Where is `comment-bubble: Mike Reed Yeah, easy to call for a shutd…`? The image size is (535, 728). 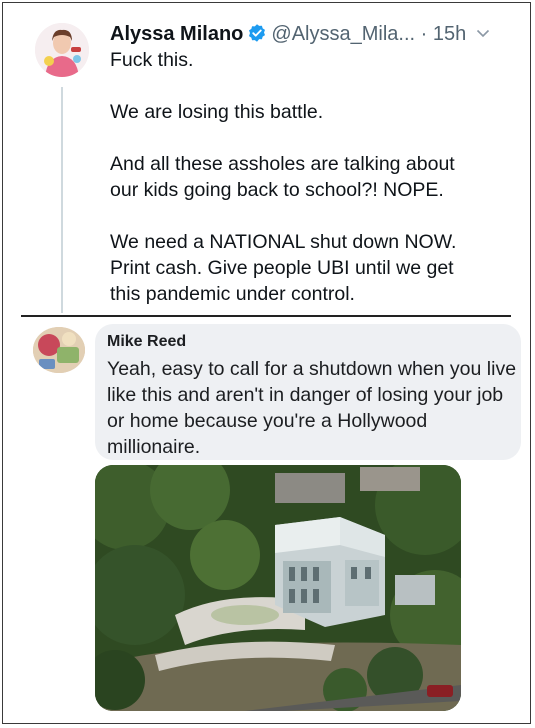
comment-bubble: Mike Reed Yeah, easy to call for a shutd… is located at coordinates (308, 392).